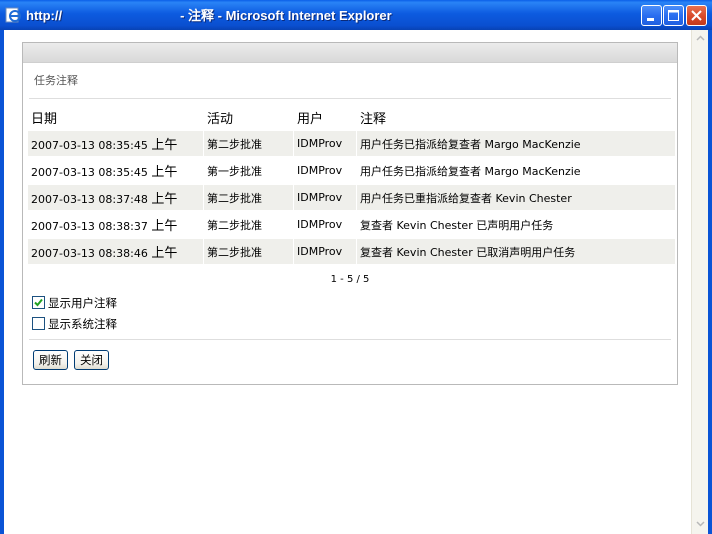  What do you see at coordinates (700, 38) in the screenshot?
I see `scroll-up-arrow-icon` at bounding box center [700, 38].